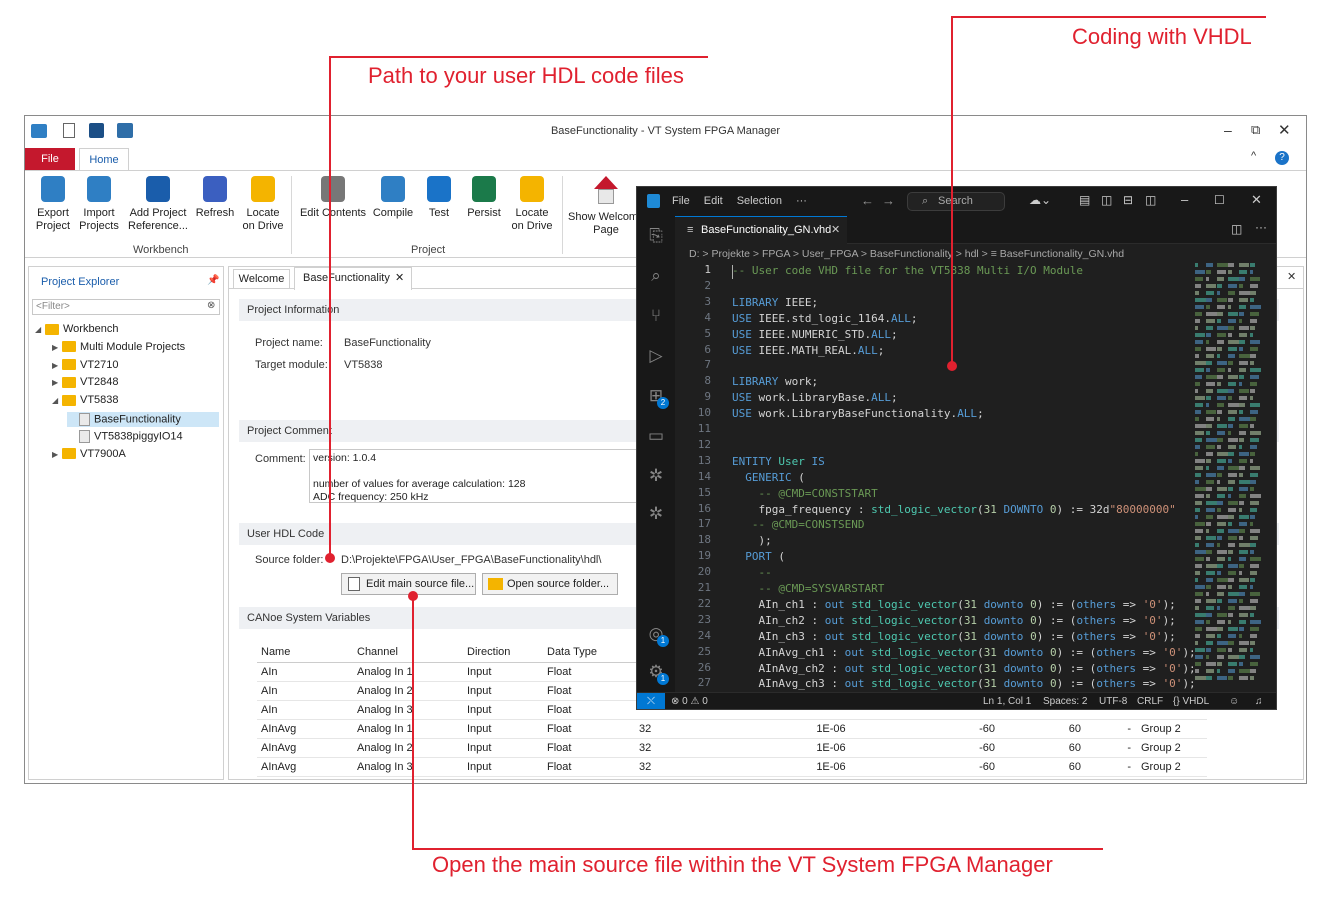 This screenshot has width=1329, height=900. I want to click on tree-item: ▶ Multi Module Projects, so click(118, 347).